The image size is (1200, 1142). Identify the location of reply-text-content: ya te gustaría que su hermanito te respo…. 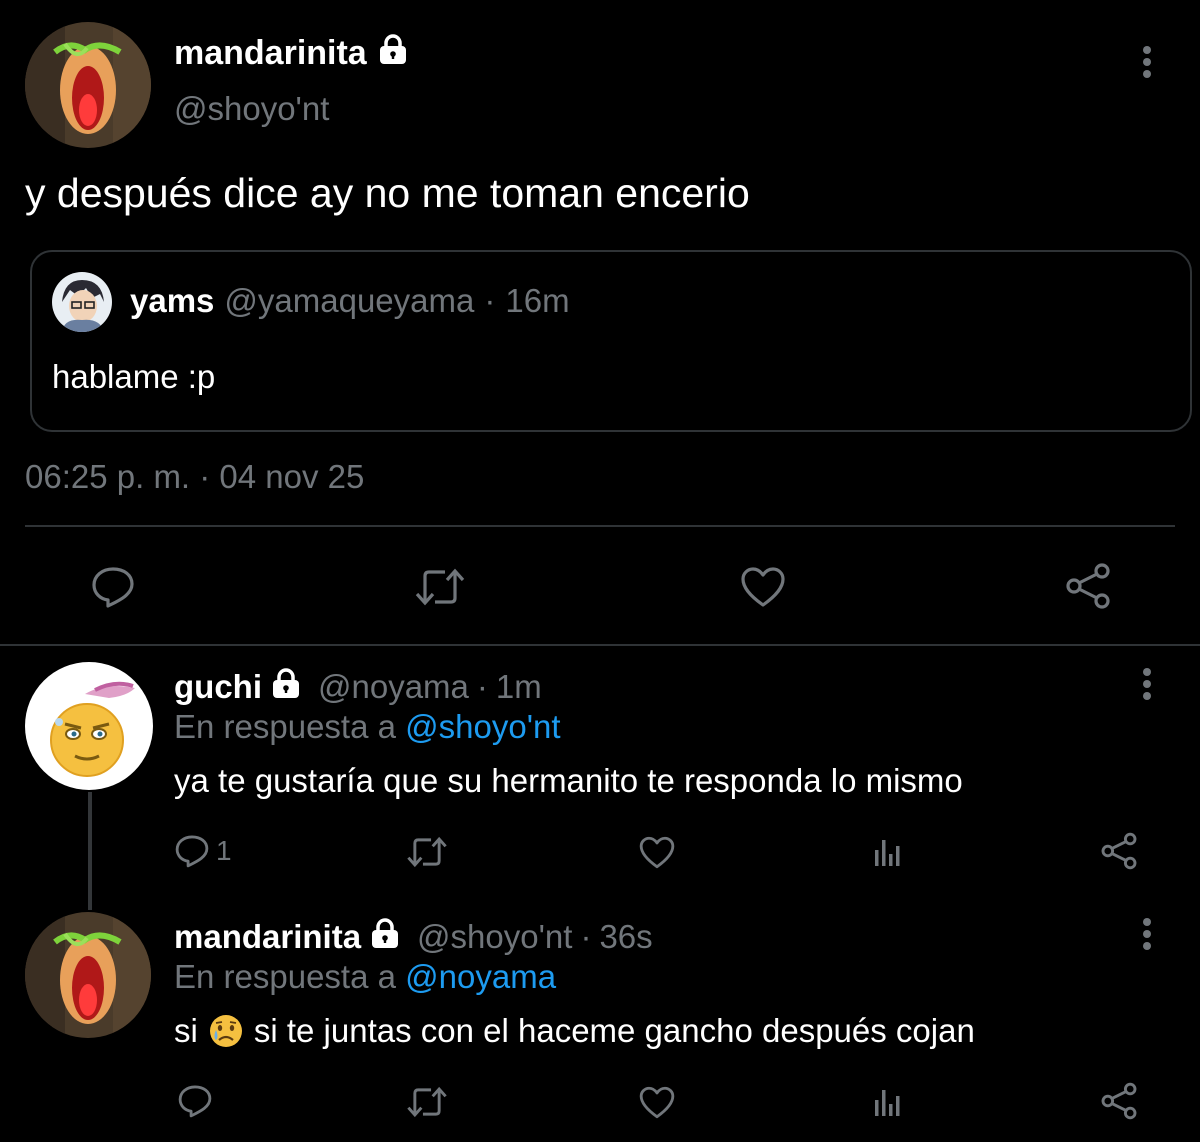
(568, 780).